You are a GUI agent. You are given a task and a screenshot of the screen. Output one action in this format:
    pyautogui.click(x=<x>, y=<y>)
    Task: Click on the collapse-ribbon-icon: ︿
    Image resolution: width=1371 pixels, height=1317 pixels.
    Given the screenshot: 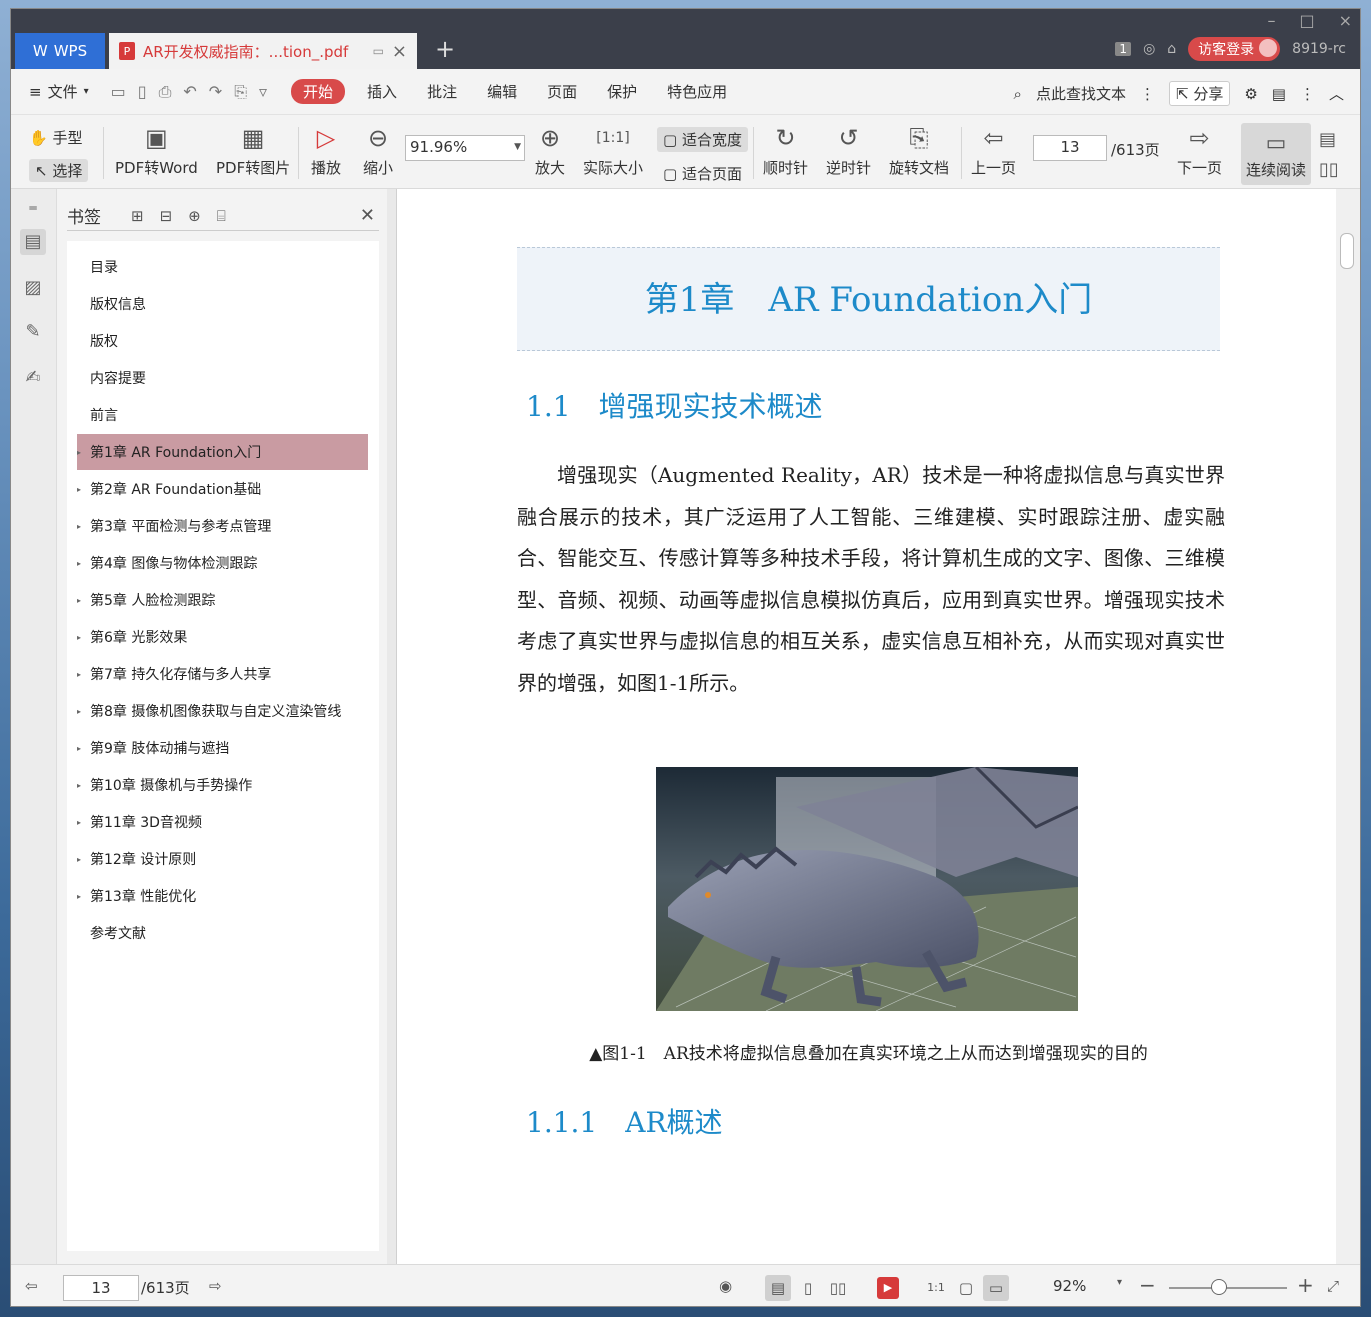 What is the action you would take?
    pyautogui.click(x=1336, y=93)
    